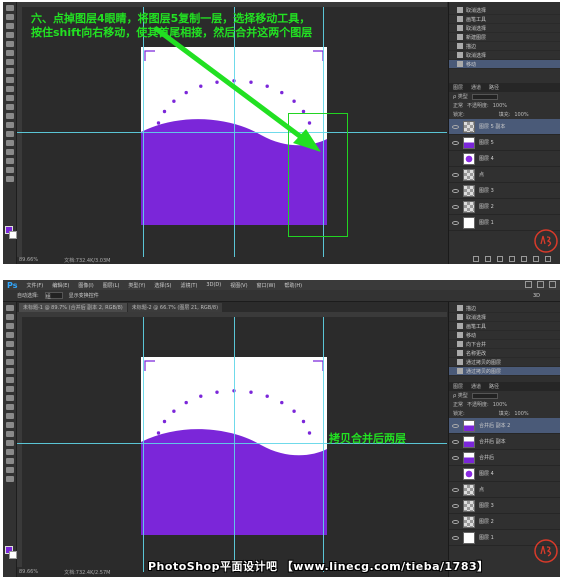  I want to click on background-color-swatch, so click(13, 555).